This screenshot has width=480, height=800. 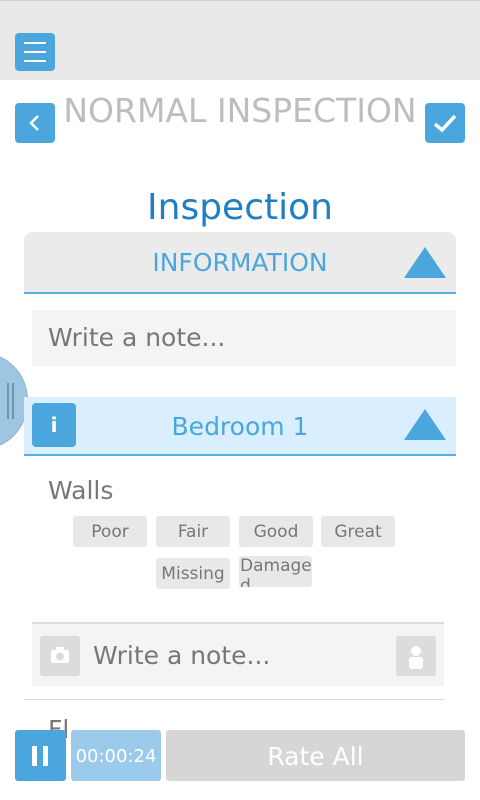 I want to click on page-title: NORMAL INSPECTION, so click(x=240, y=110).